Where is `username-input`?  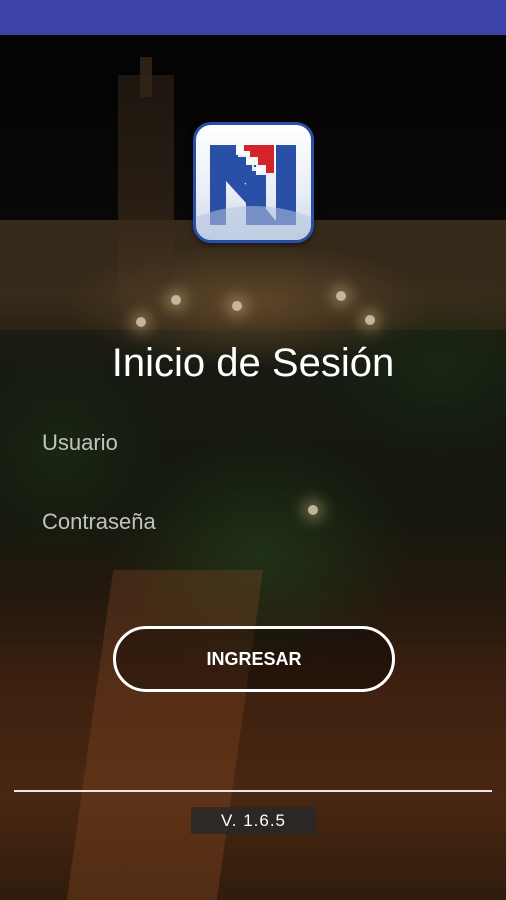
username-input is located at coordinates (267, 443).